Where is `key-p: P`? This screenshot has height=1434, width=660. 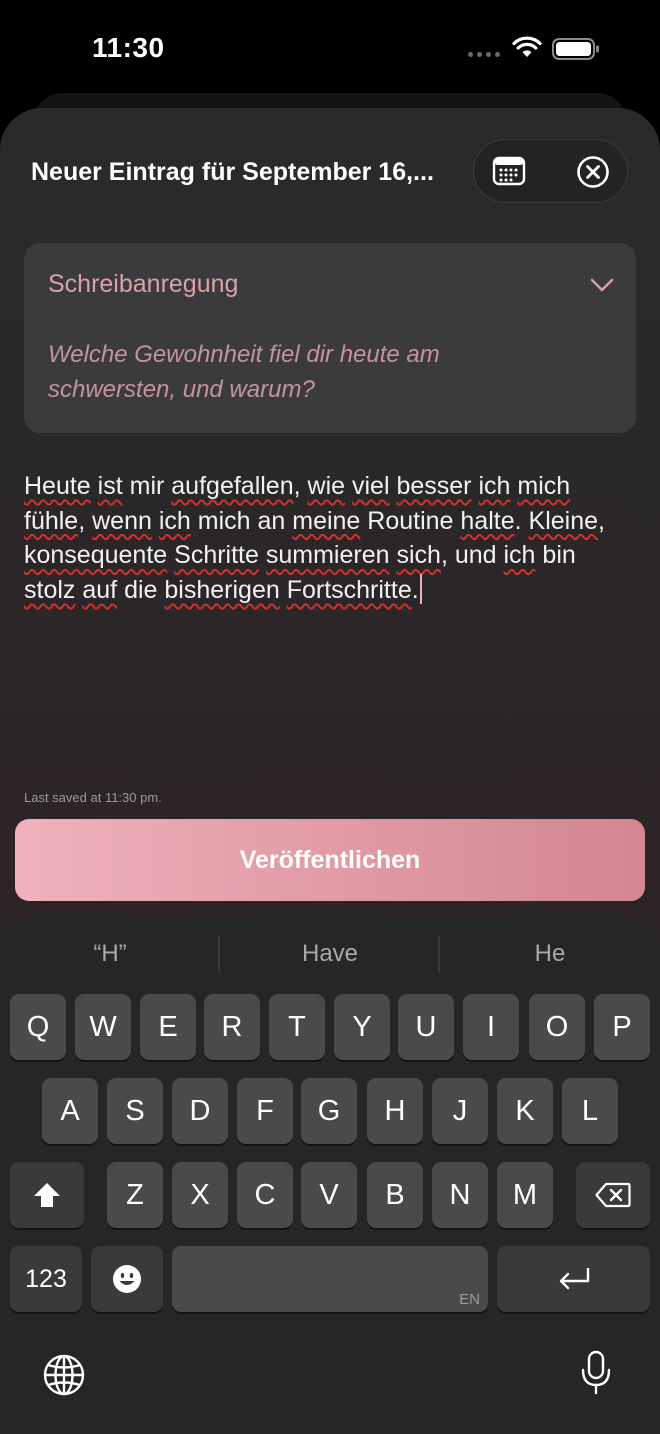 key-p: P is located at coordinates (622, 1027).